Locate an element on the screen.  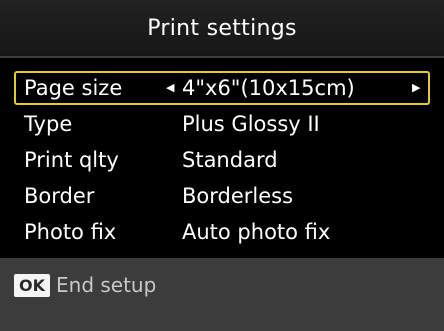
setting-value: Plus Glossy II is located at coordinates (251, 124).